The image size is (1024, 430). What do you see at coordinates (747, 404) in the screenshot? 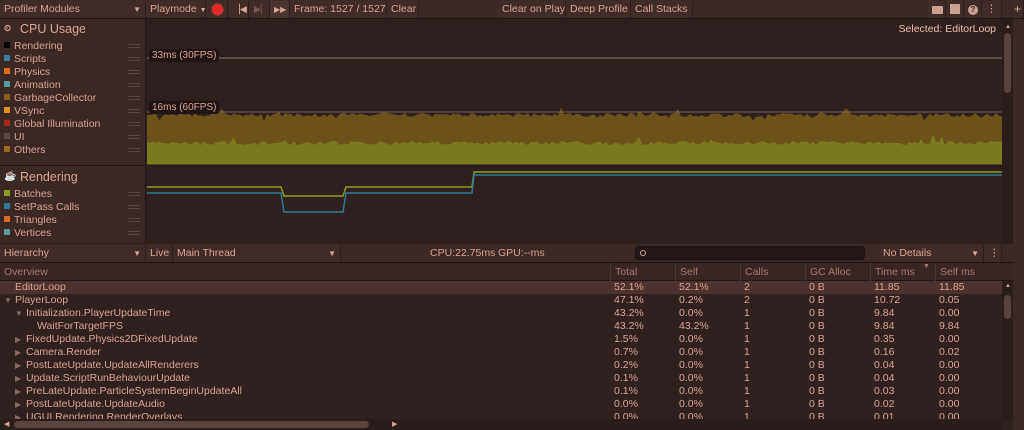
I see `row-value: 1` at bounding box center [747, 404].